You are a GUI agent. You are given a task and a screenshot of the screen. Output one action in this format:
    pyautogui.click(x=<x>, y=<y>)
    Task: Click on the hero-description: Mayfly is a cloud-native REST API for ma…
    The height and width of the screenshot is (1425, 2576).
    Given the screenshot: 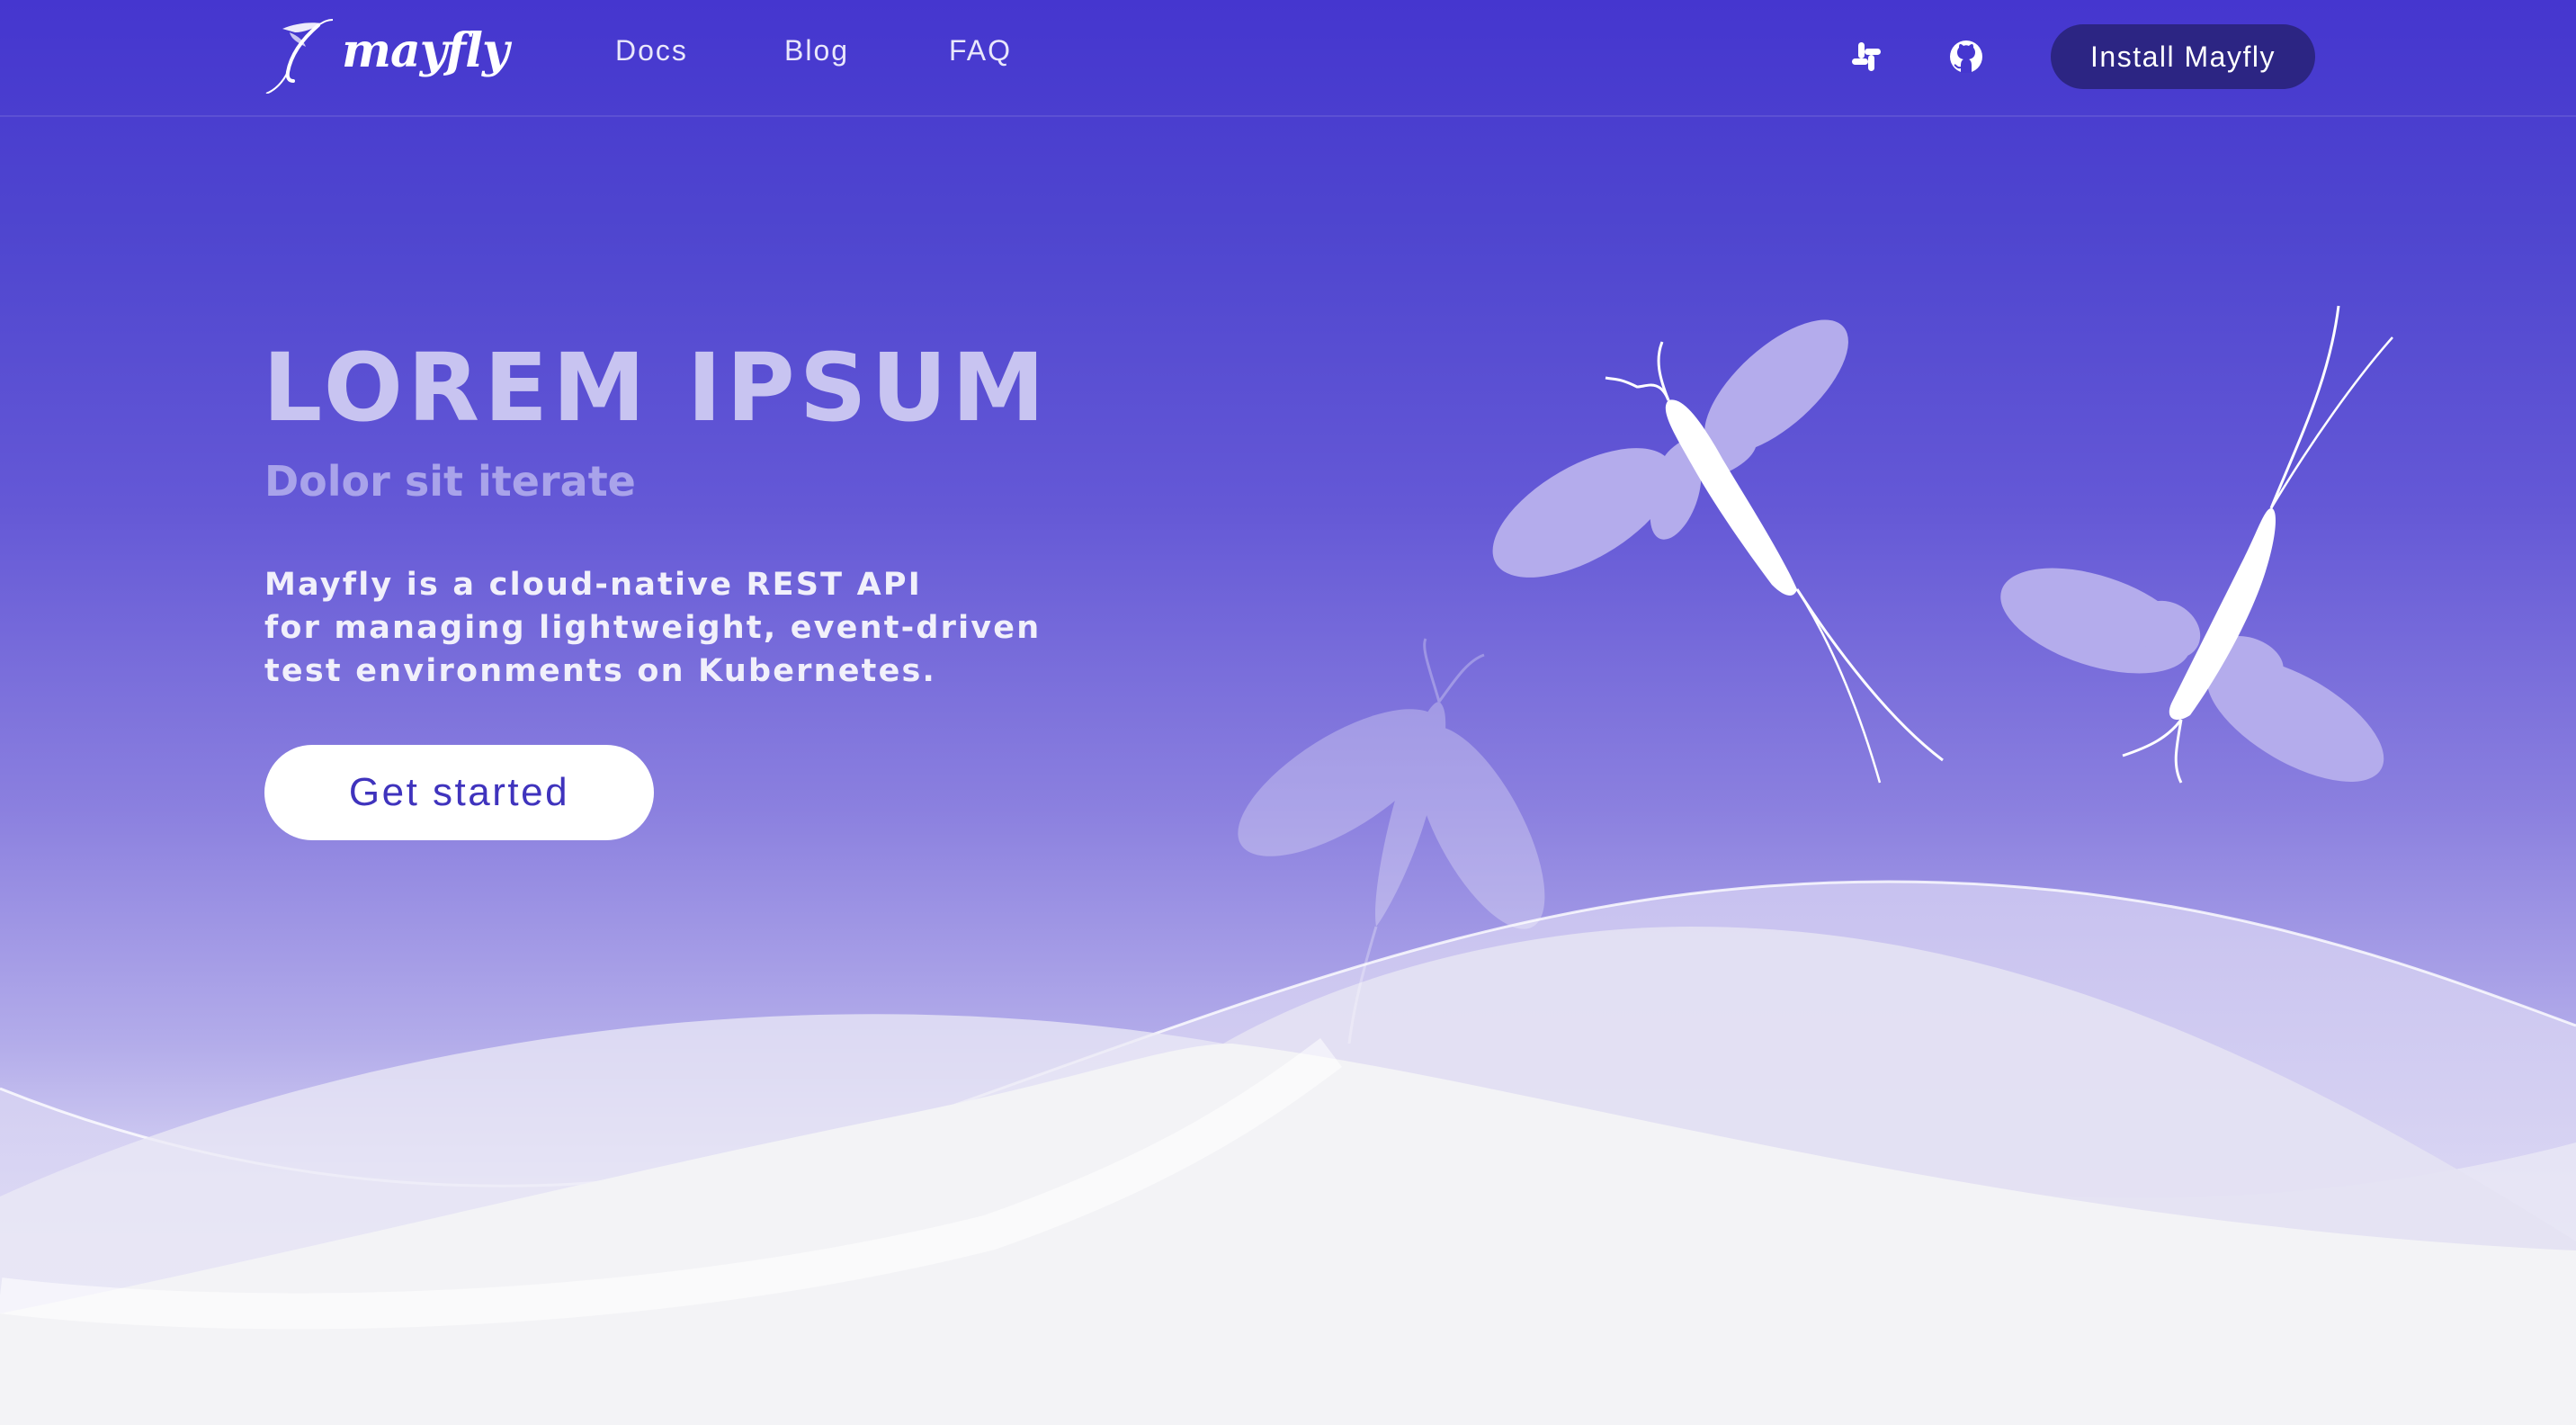 What is the action you would take?
    pyautogui.click(x=714, y=628)
    